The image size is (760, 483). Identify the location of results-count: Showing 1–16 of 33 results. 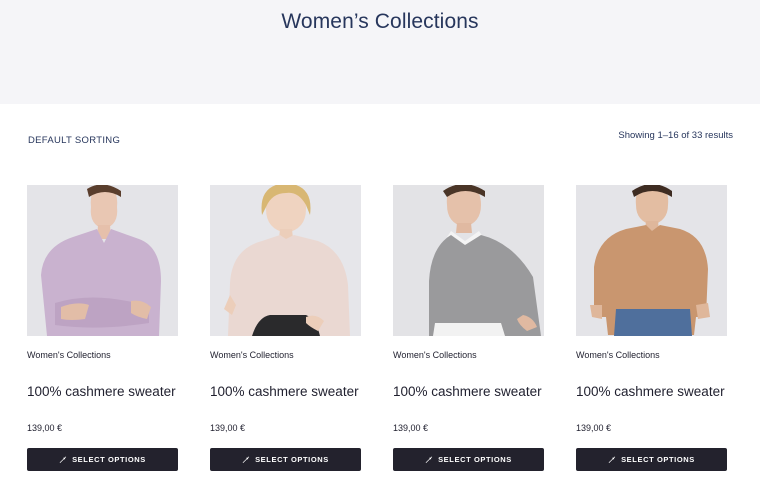
(675, 135).